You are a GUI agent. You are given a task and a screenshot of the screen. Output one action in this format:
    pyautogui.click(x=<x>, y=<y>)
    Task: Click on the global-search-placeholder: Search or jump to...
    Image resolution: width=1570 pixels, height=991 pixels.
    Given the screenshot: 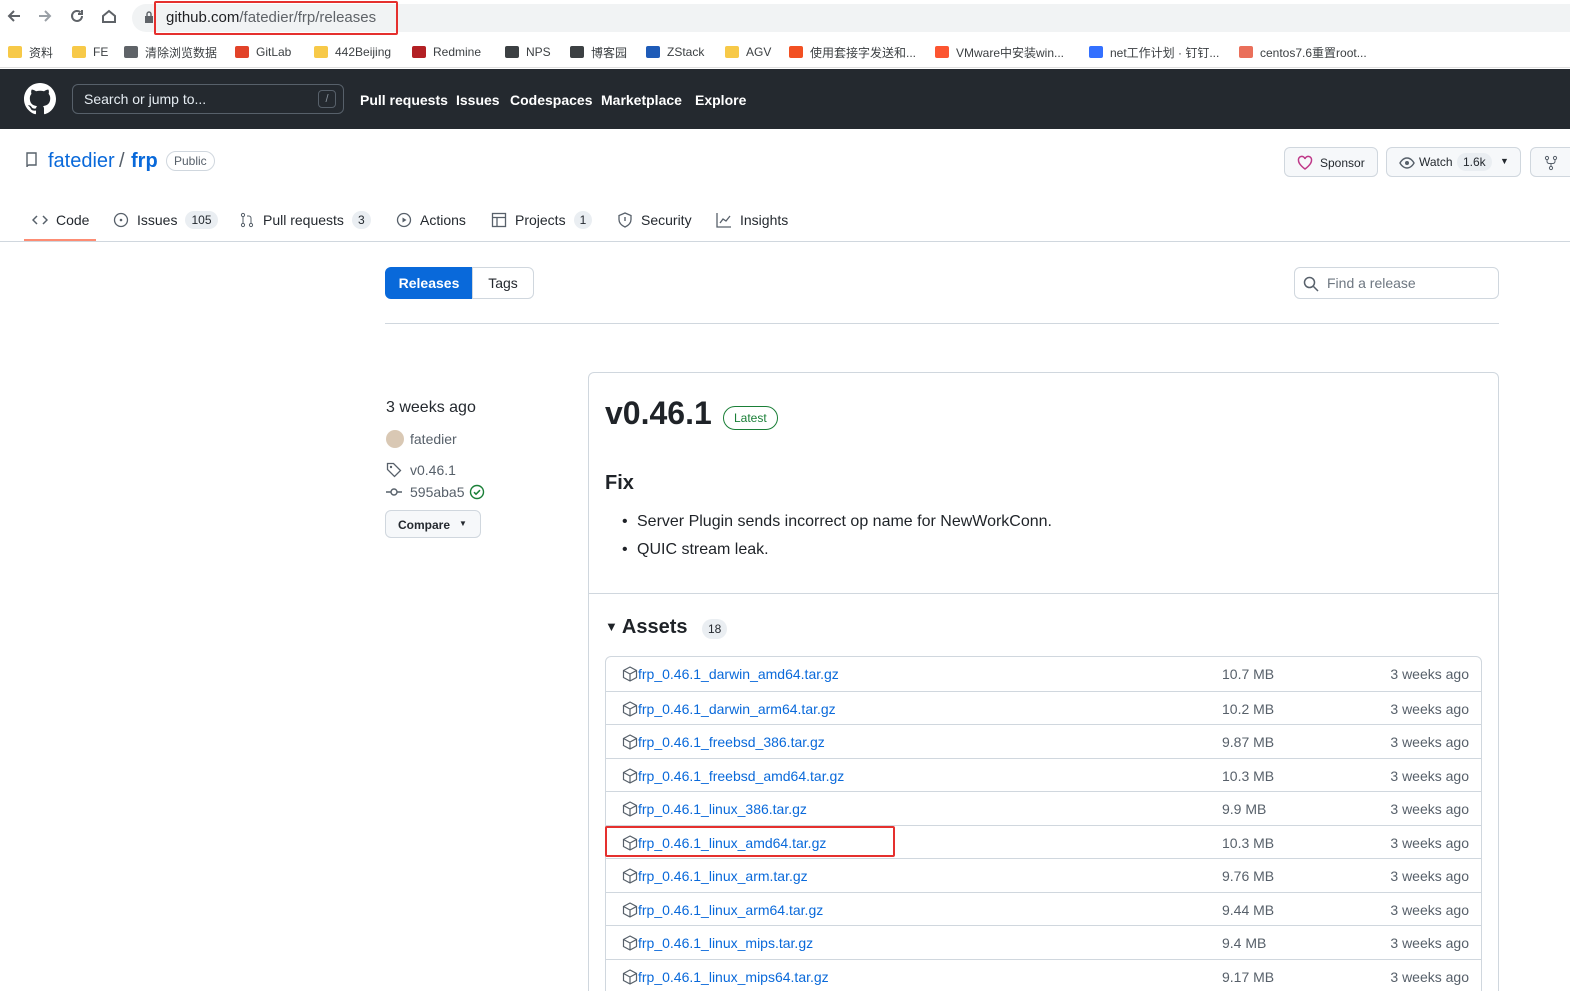 What is the action you would take?
    pyautogui.click(x=145, y=99)
    